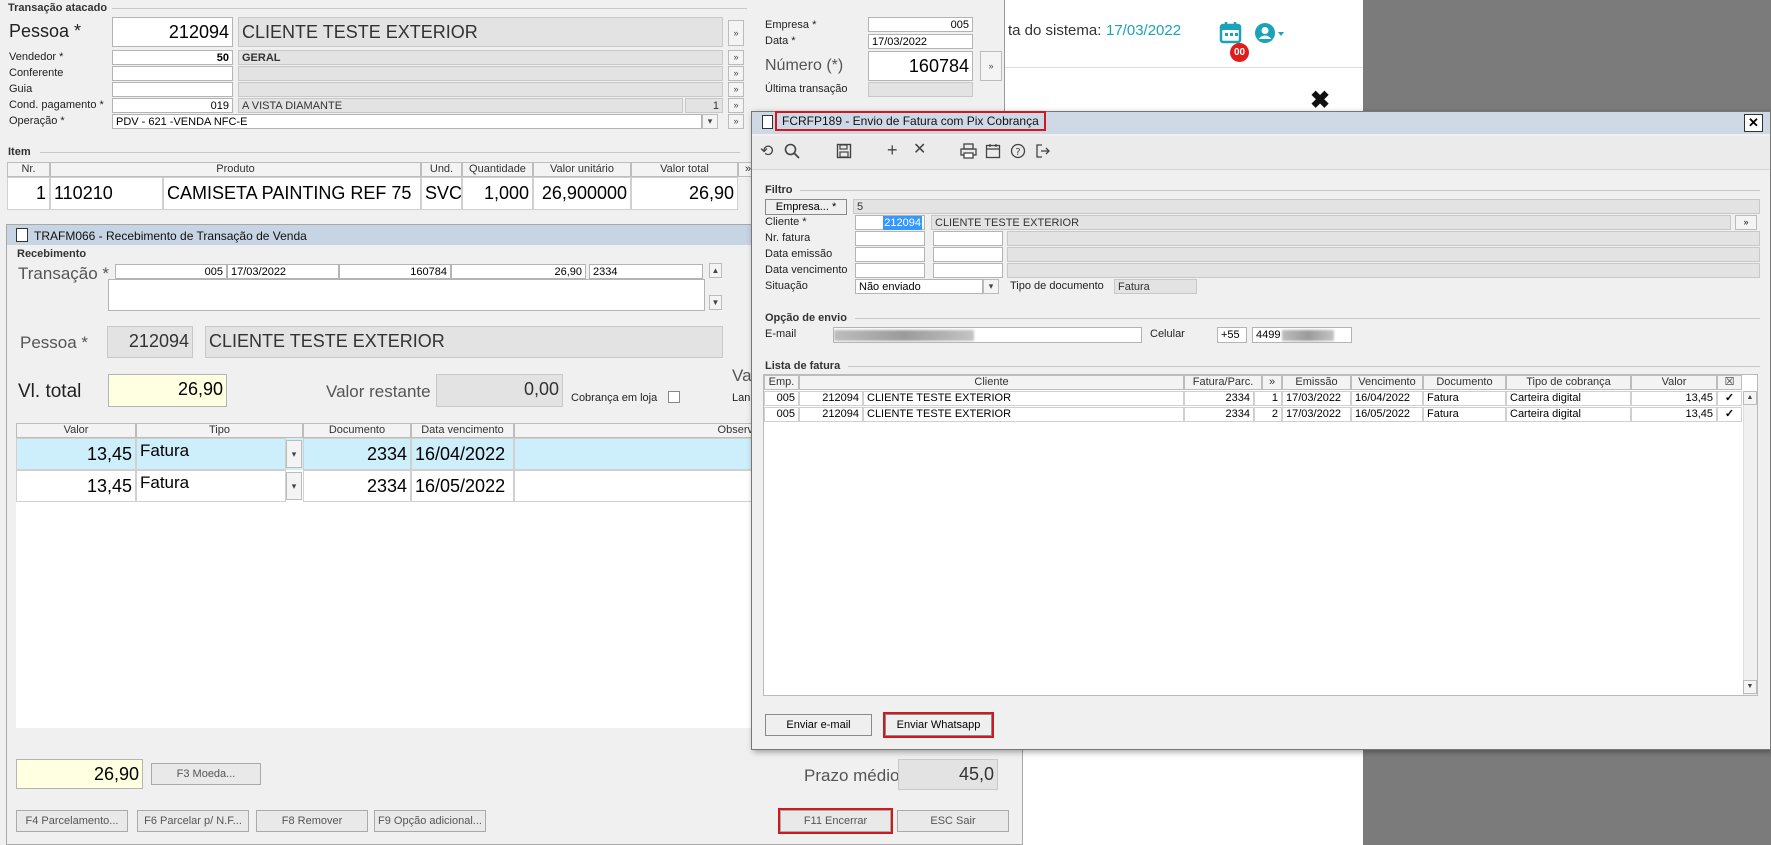 The width and height of the screenshot is (1771, 845). I want to click on transacao-notes-area, so click(406, 295).